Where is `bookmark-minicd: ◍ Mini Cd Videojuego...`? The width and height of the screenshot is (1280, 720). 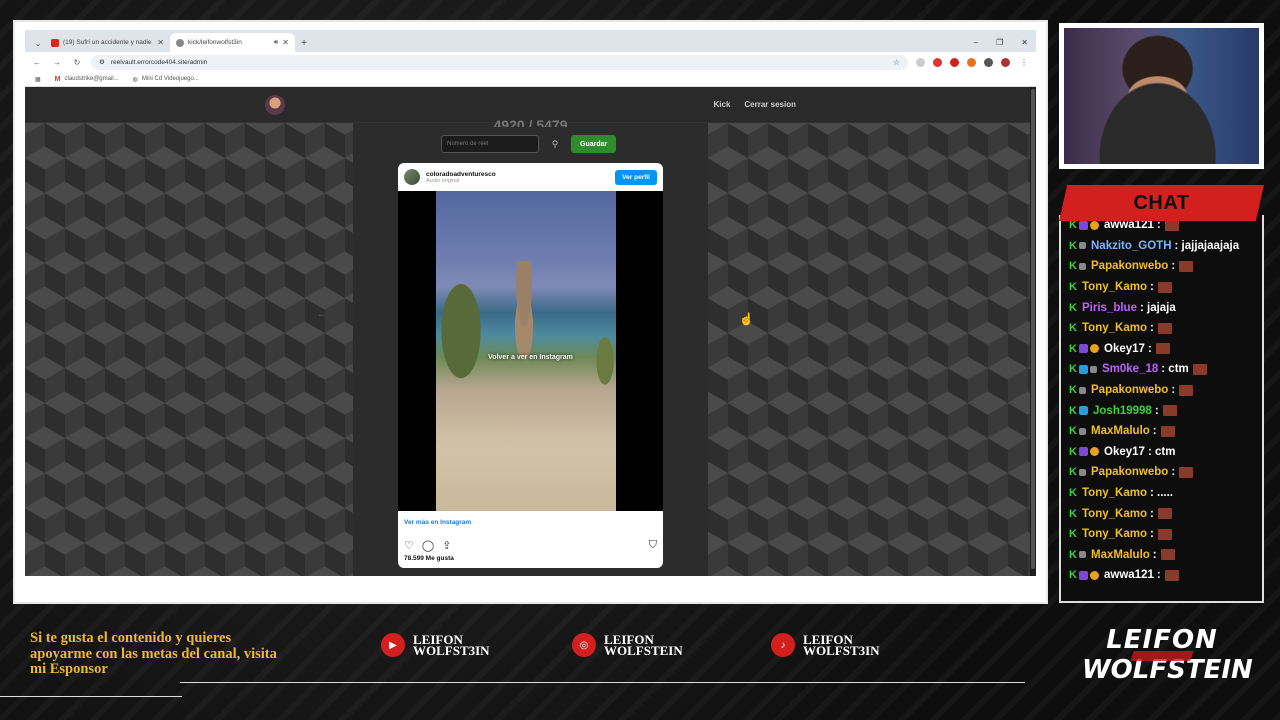 bookmark-minicd: ◍ Mini Cd Videojuego... is located at coordinates (166, 79).